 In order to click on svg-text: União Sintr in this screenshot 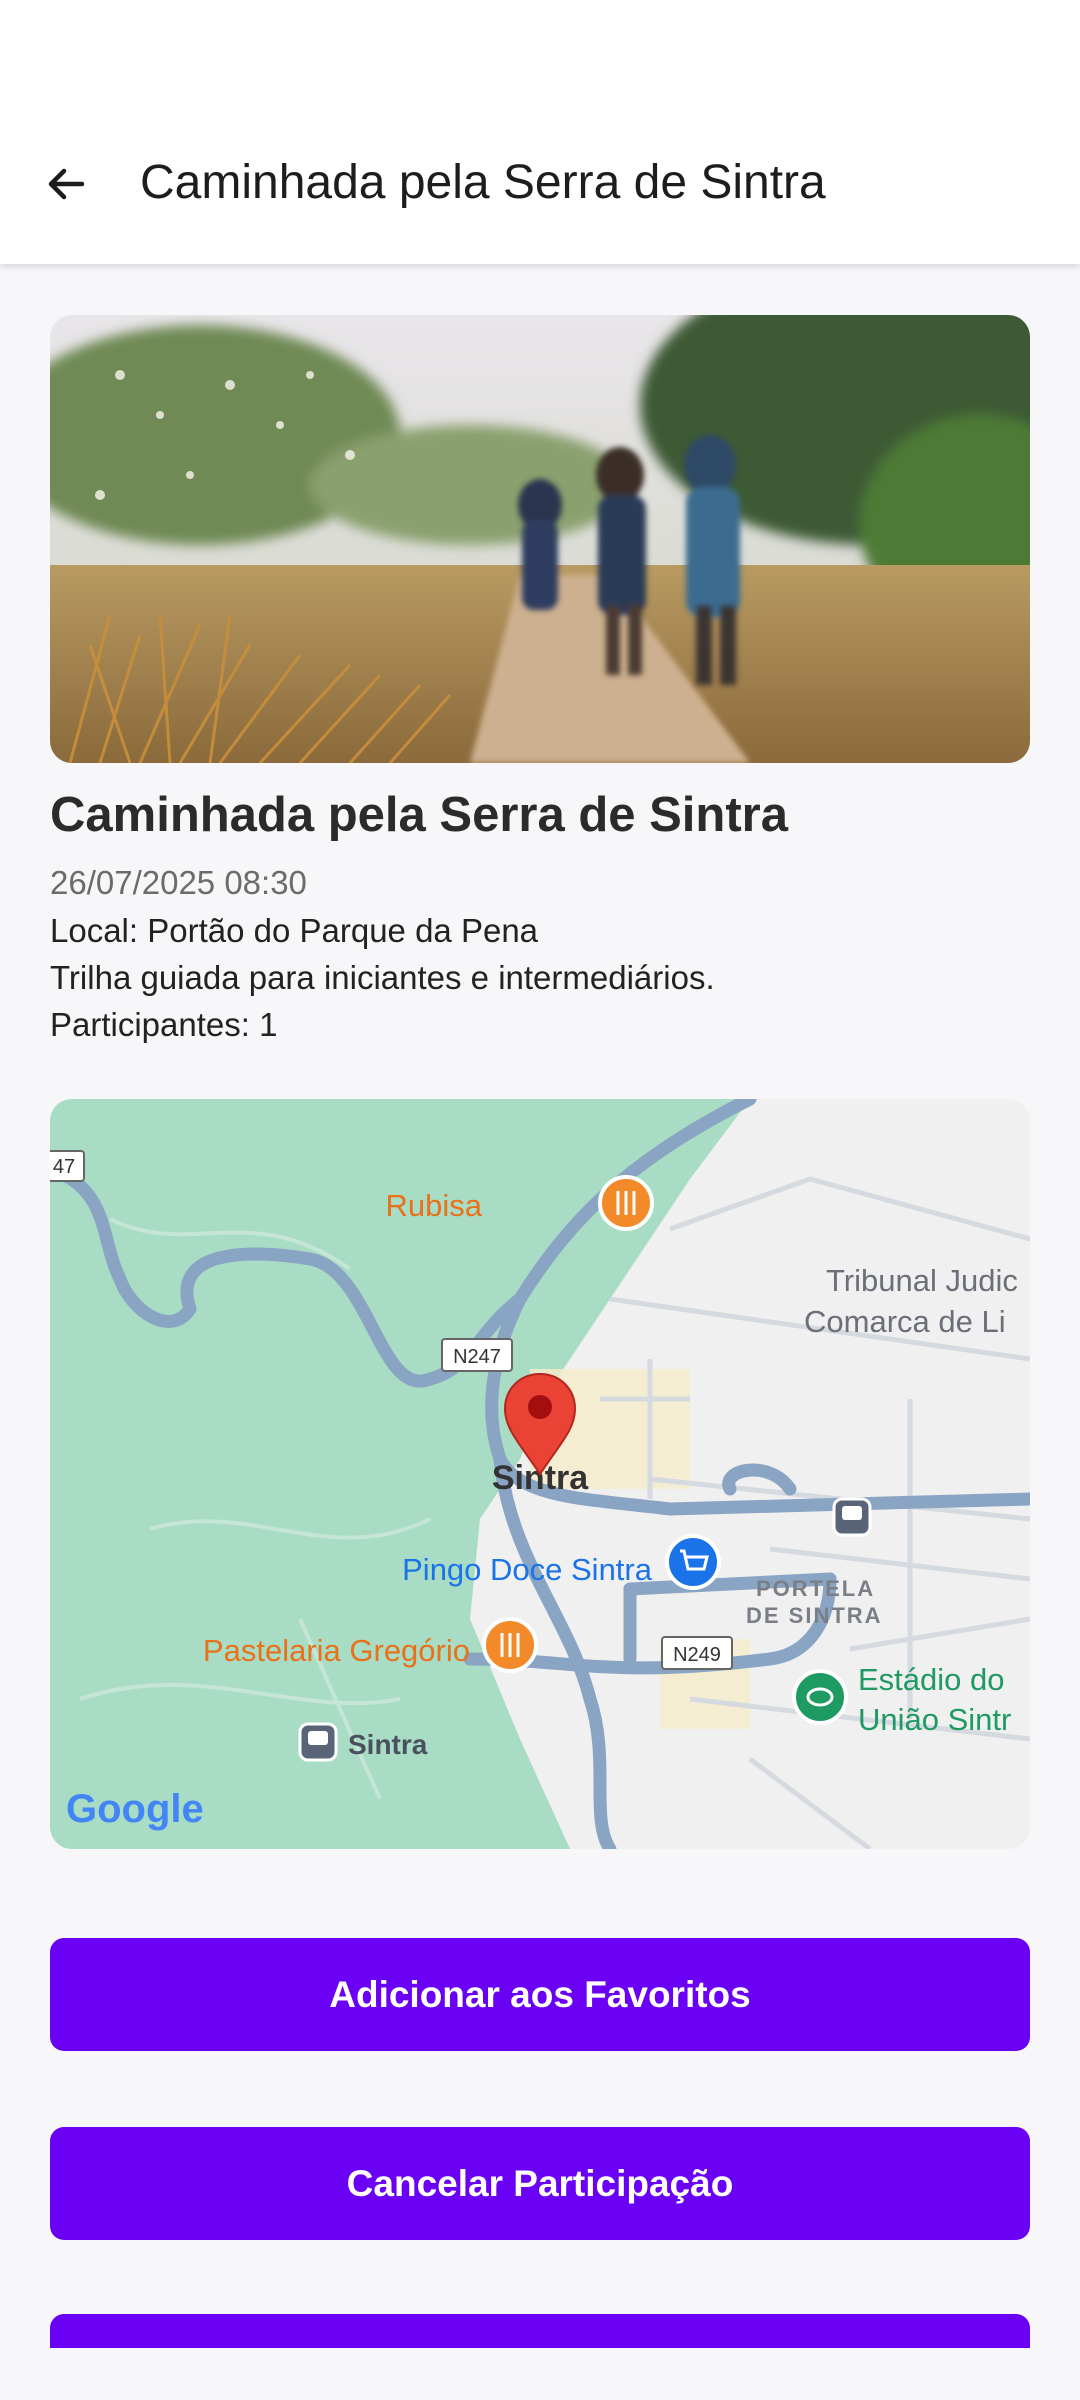, I will do `click(934, 1719)`.